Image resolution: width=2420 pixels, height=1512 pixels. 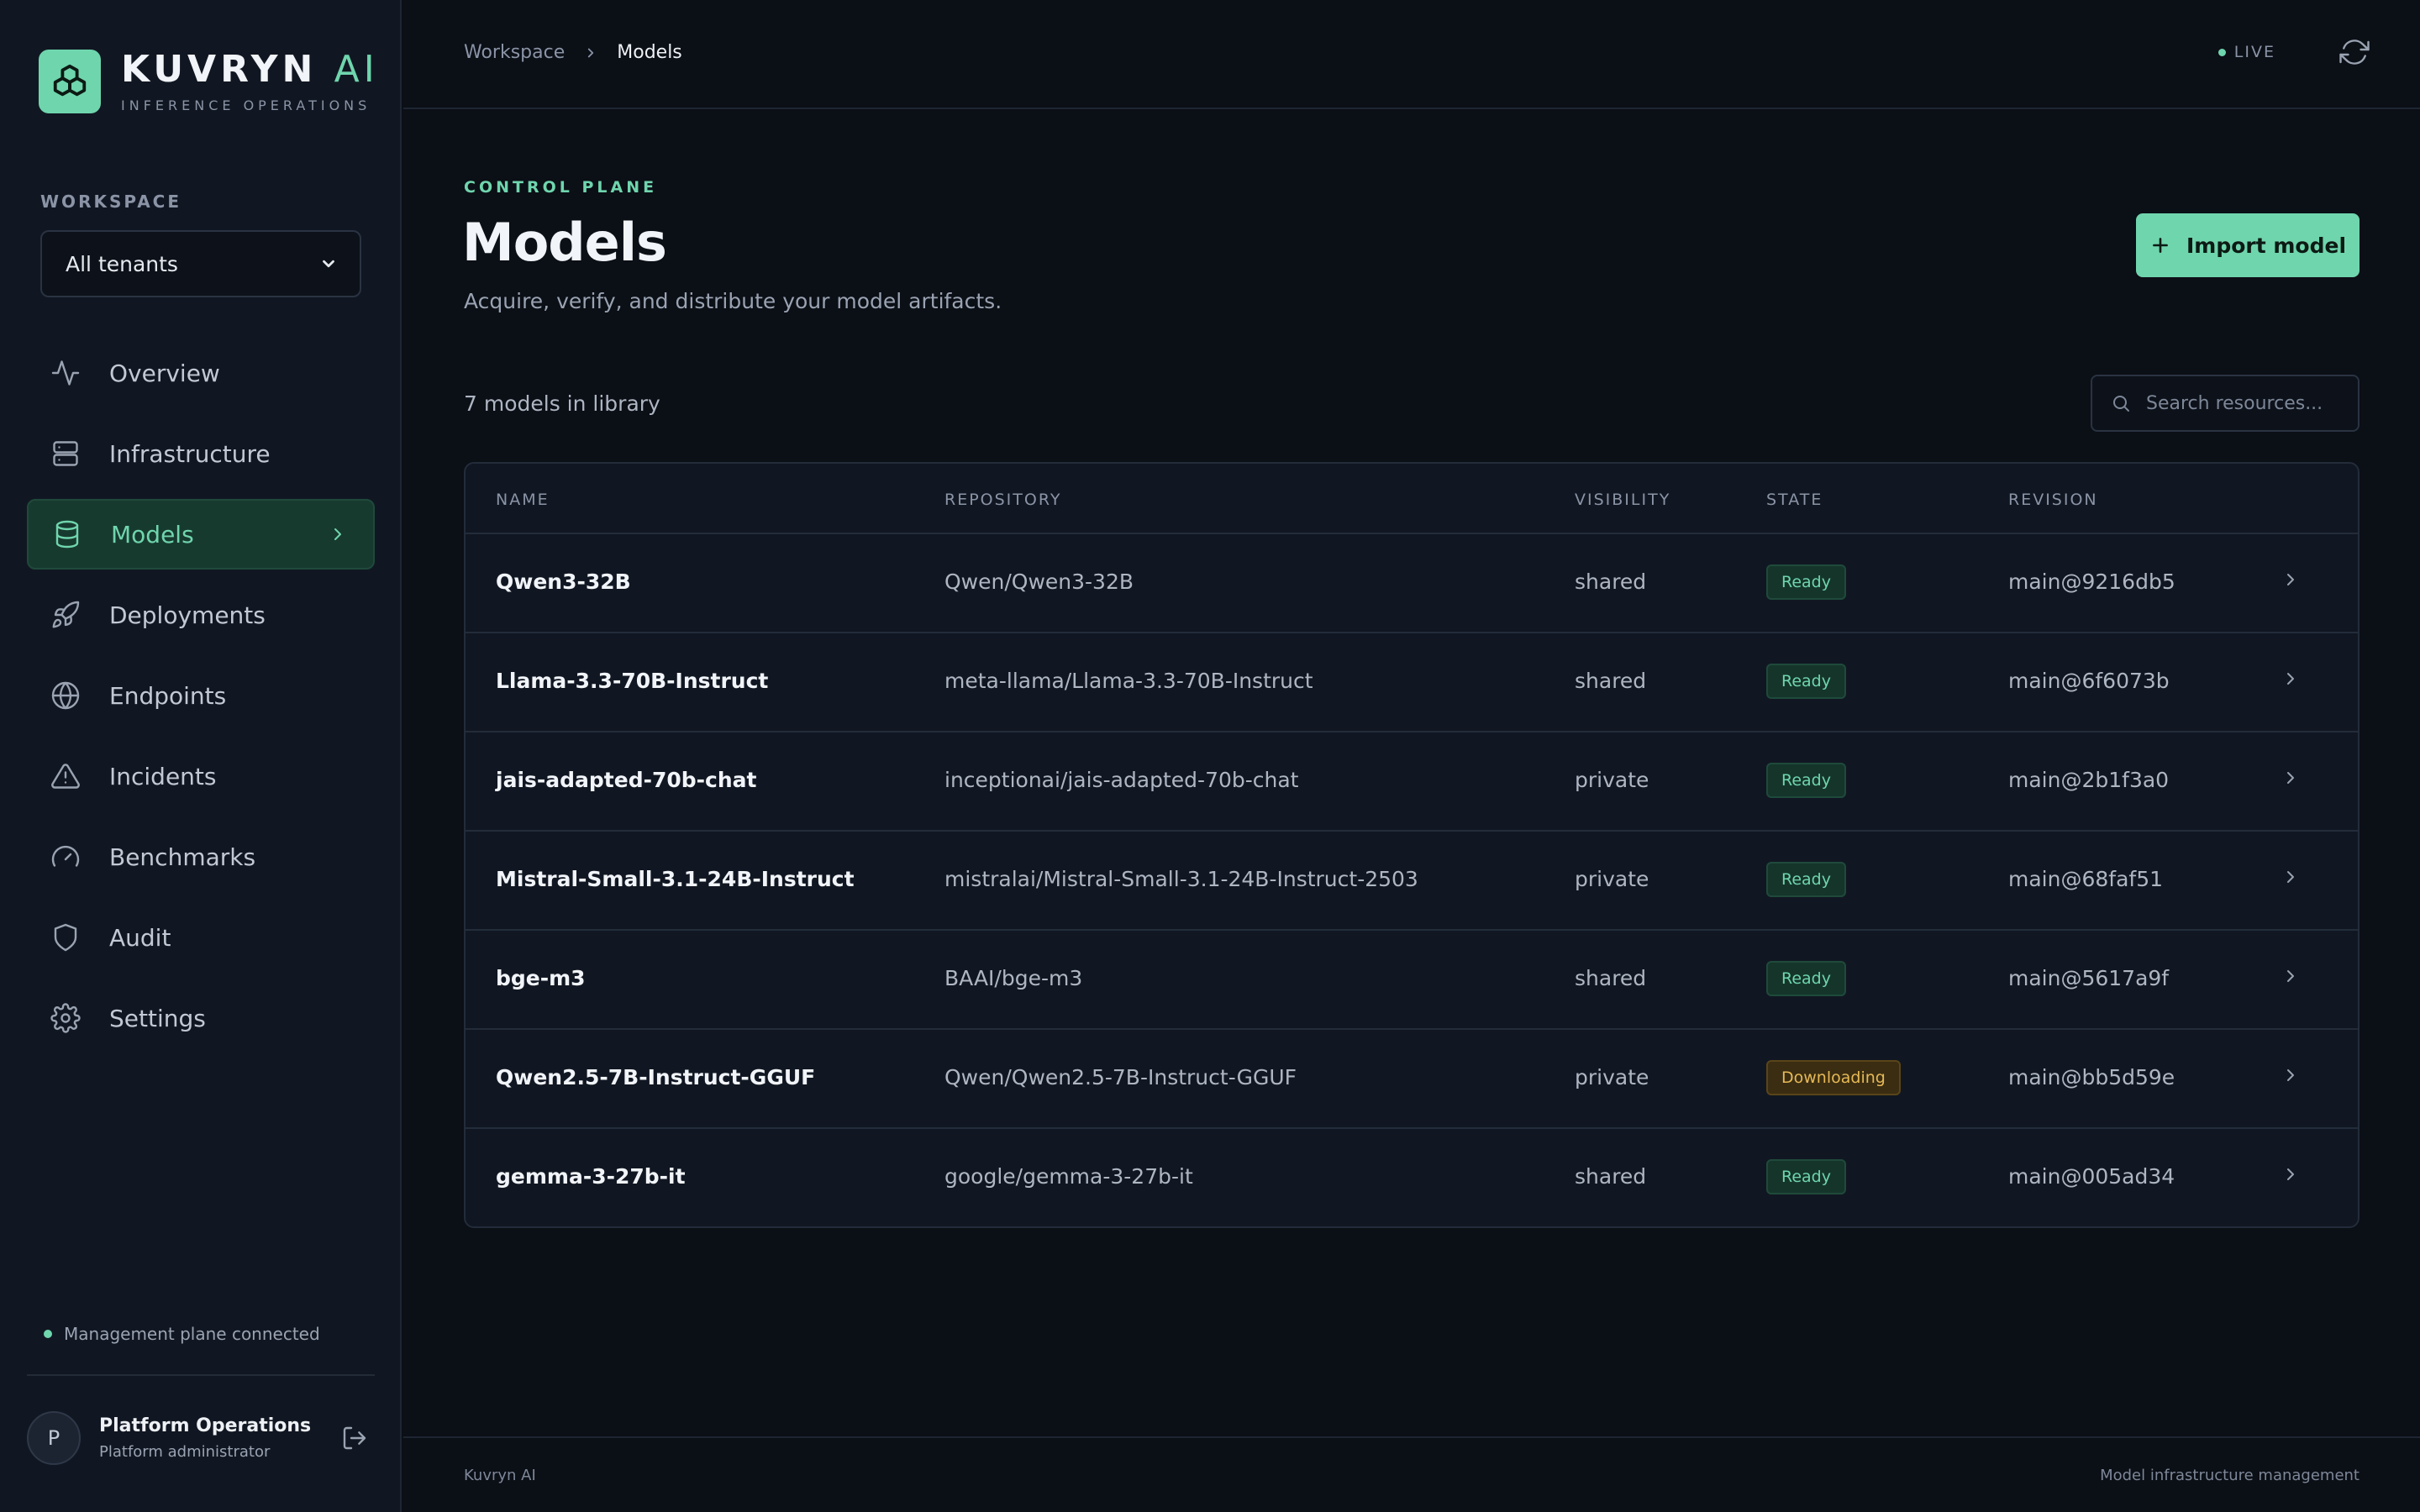 I want to click on model-revision: main@6f6073b, so click(x=2089, y=681).